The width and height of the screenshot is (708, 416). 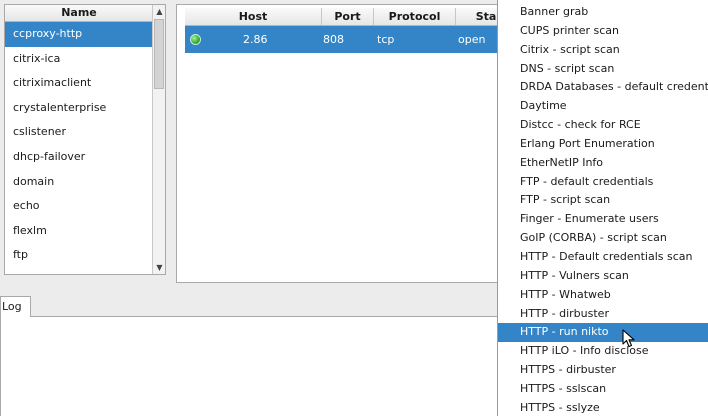 I want to click on service-item: ccproxy-http, so click(x=79, y=34).